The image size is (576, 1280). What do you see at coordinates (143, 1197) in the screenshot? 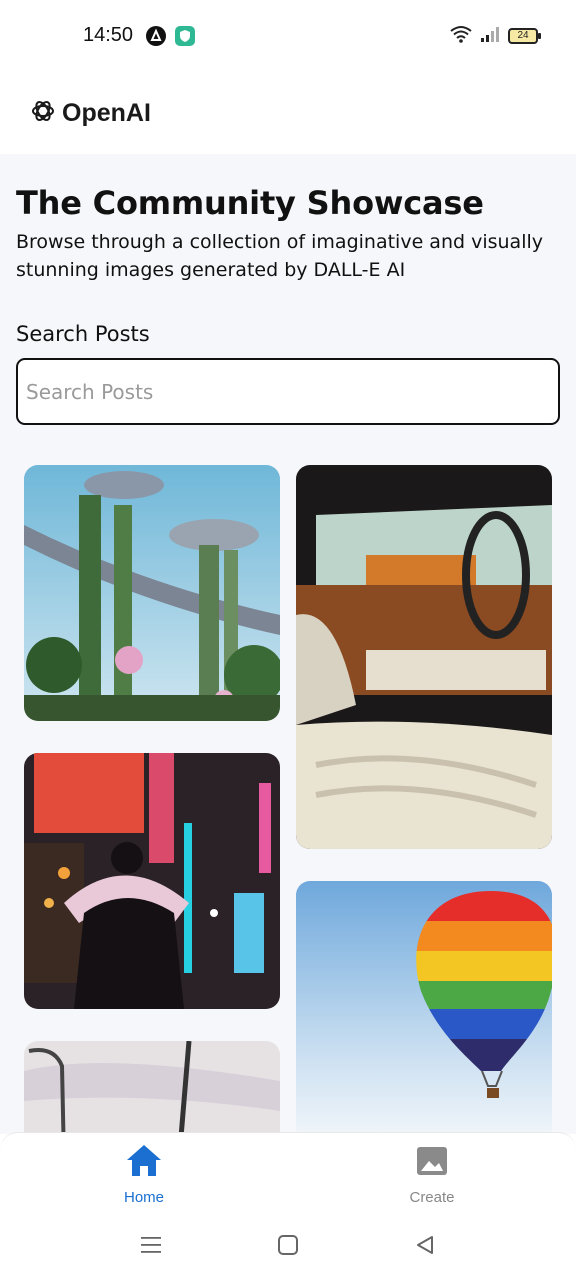
I see `nav-label-home: Home` at bounding box center [143, 1197].